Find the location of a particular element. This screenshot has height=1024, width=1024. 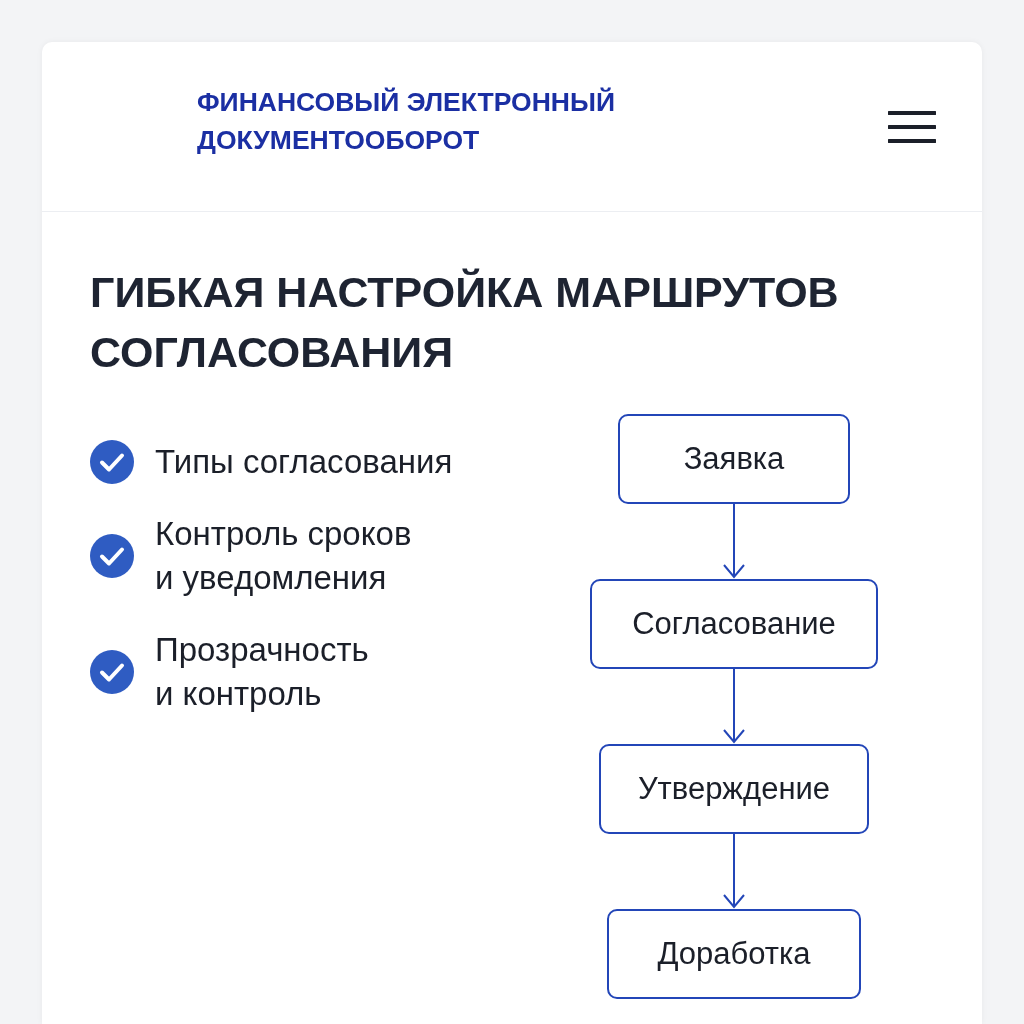

feature-text: Типы согласования is located at coordinates (304, 462).